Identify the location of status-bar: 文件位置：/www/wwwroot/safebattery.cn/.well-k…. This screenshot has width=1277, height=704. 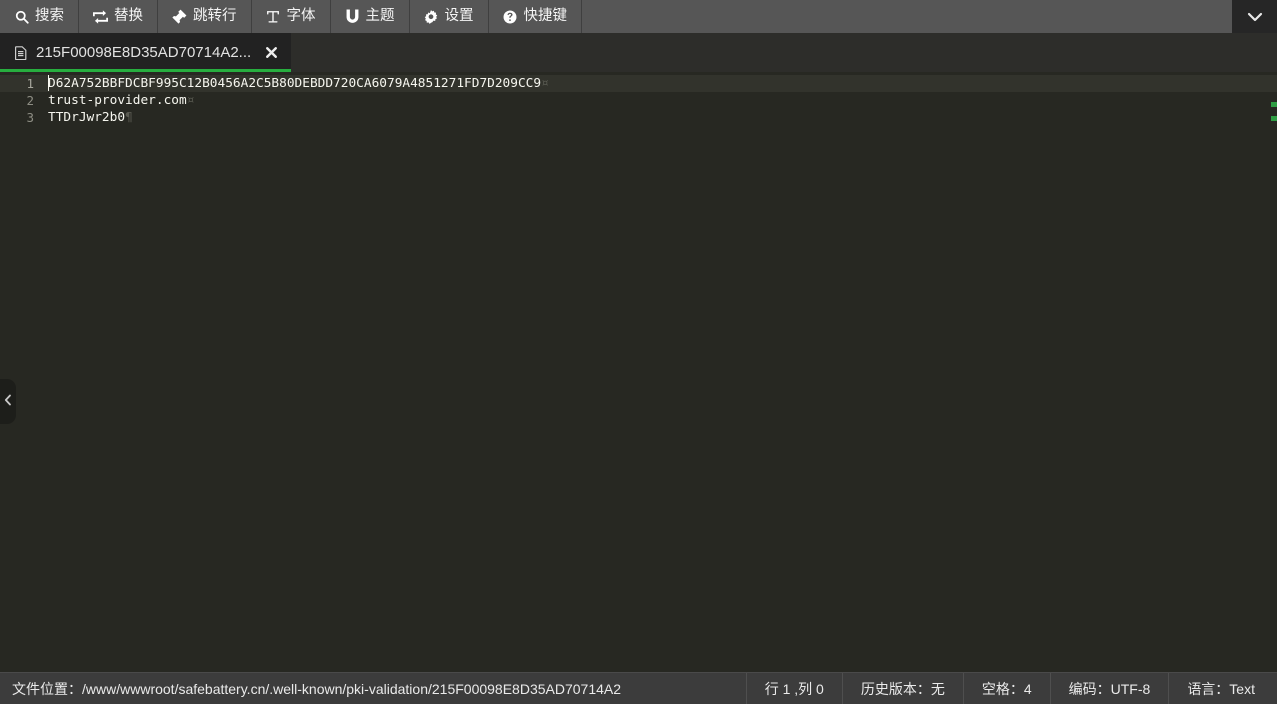
(638, 688).